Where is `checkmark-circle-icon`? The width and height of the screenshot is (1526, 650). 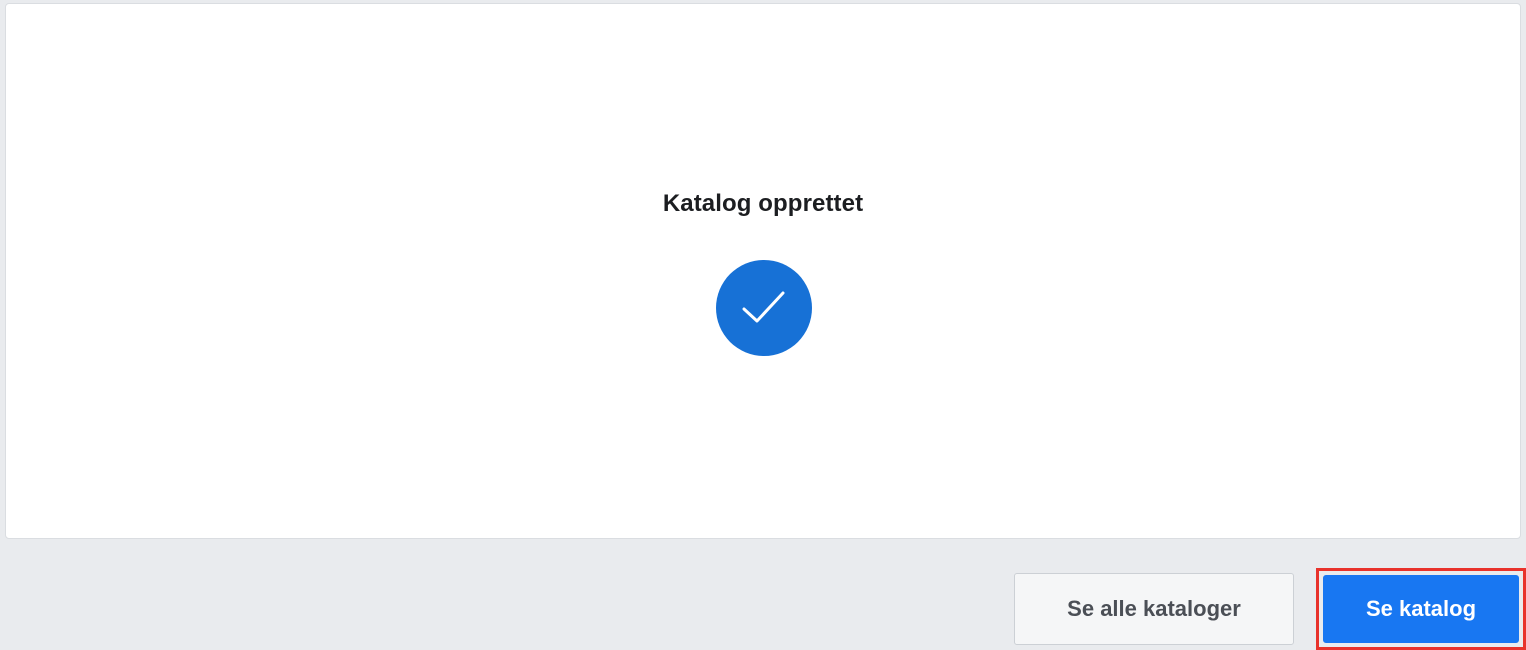
checkmark-circle-icon is located at coordinates (764, 308).